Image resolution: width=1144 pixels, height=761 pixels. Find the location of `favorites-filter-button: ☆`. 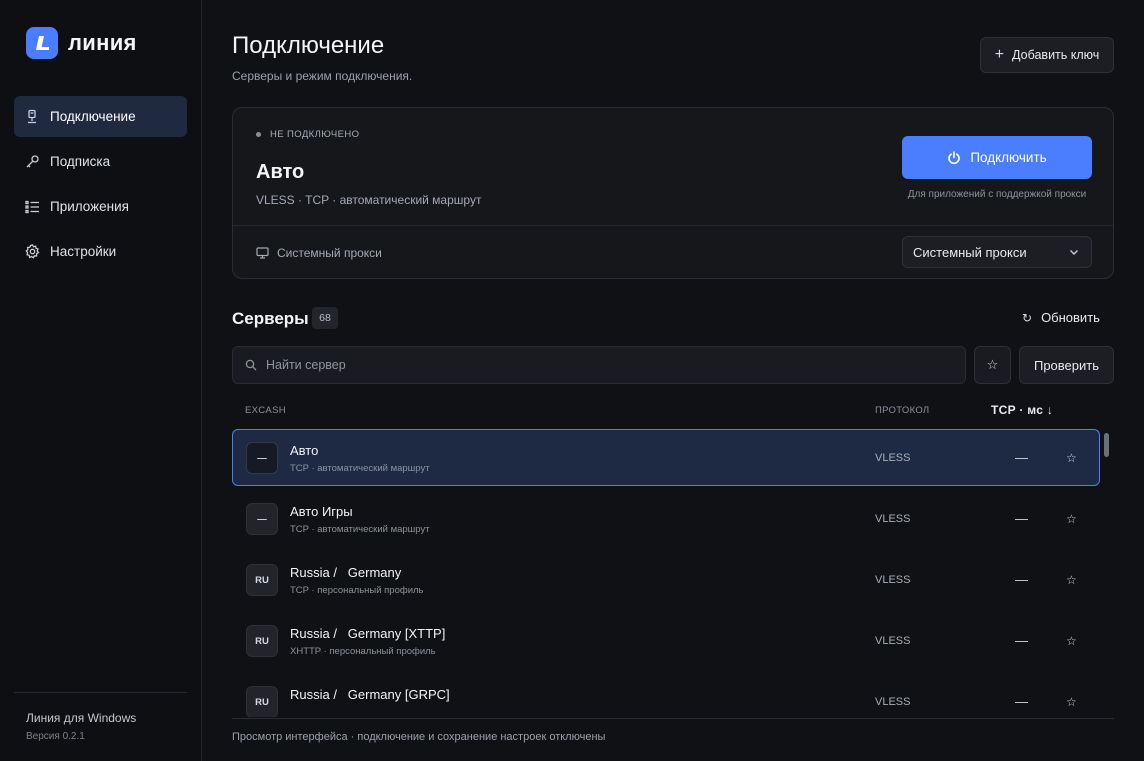

favorites-filter-button: ☆ is located at coordinates (992, 365).